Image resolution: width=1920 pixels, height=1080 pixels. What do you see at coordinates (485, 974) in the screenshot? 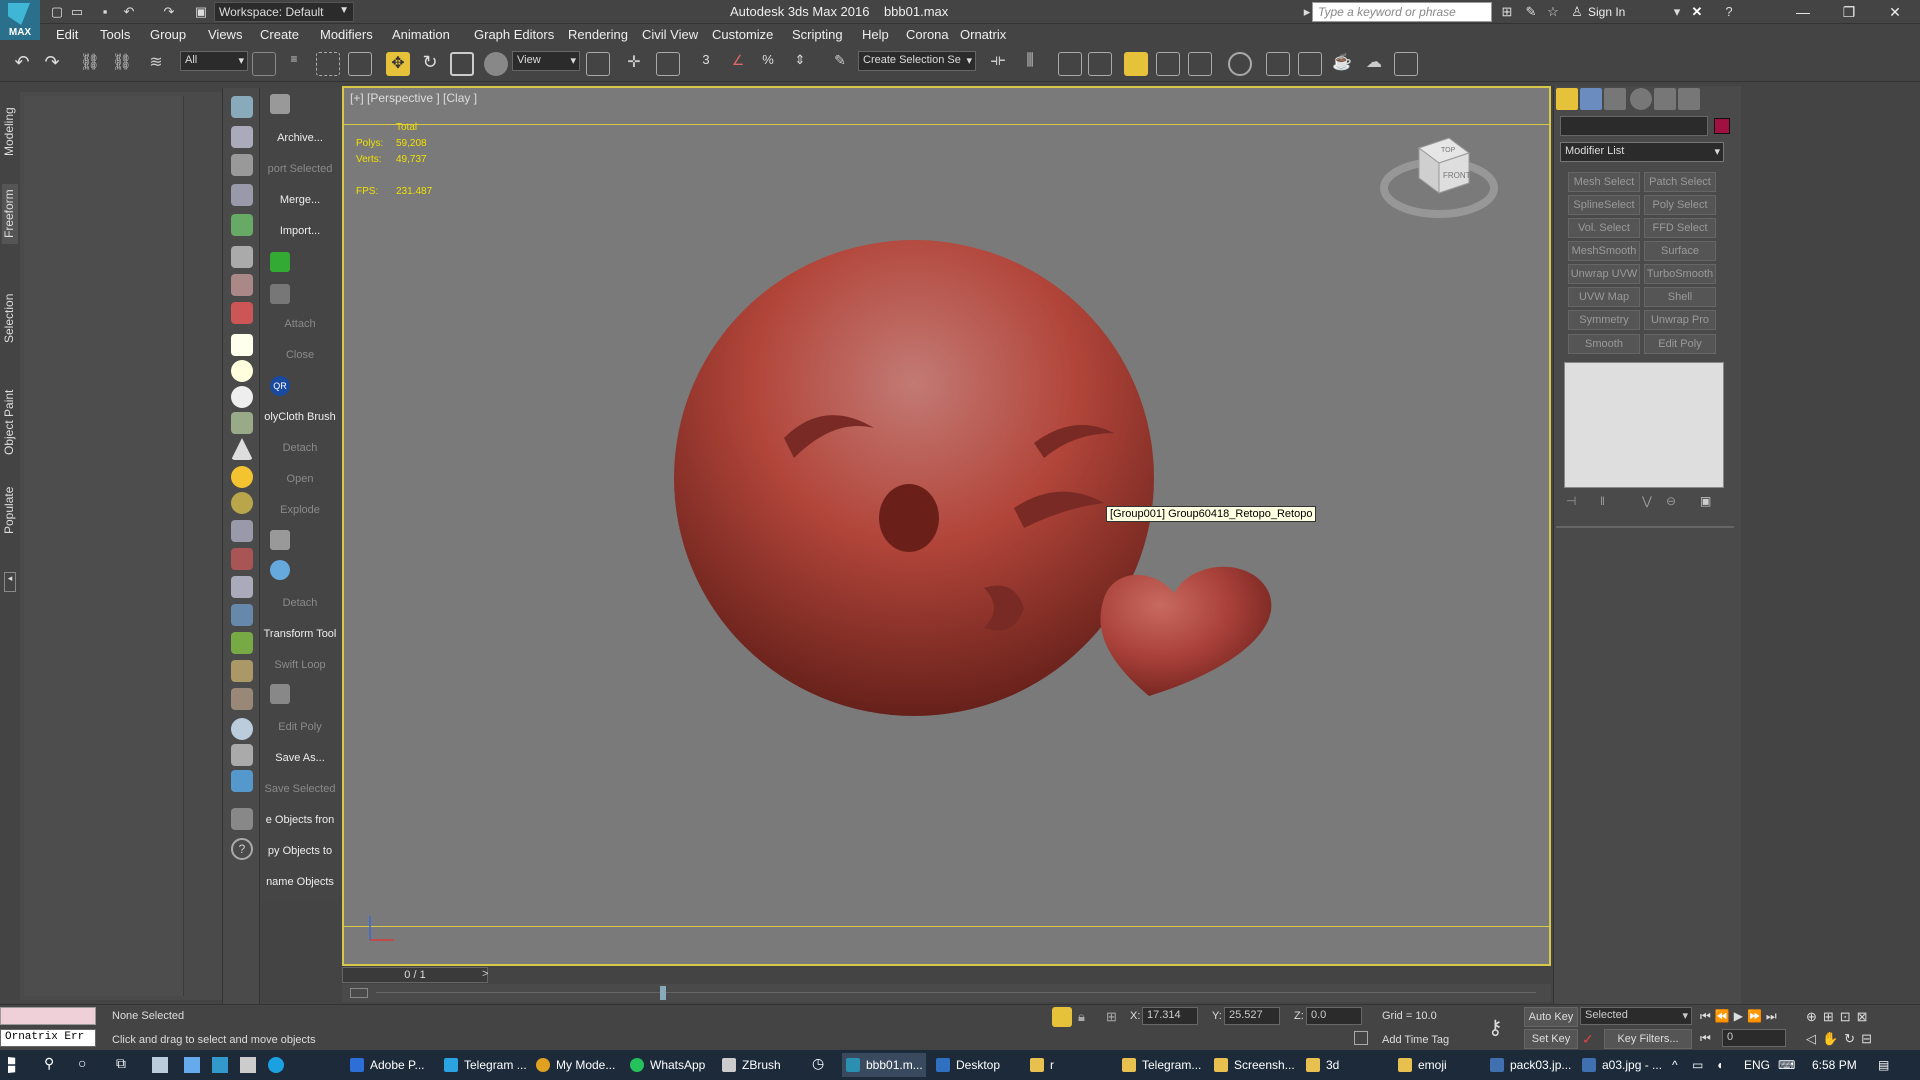
I see `time-next-icon: >` at bounding box center [485, 974].